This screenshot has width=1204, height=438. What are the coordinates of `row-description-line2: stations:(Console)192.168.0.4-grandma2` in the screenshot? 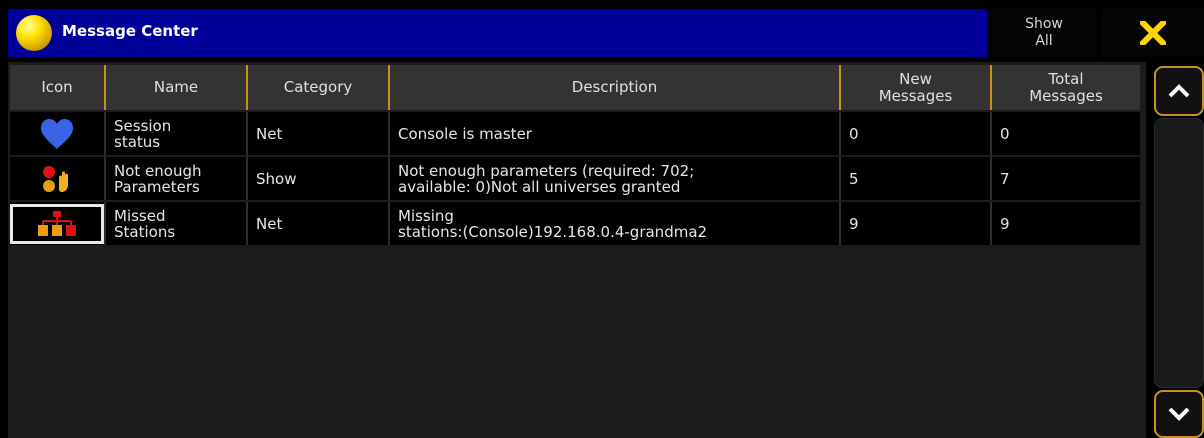 It's located at (553, 231).